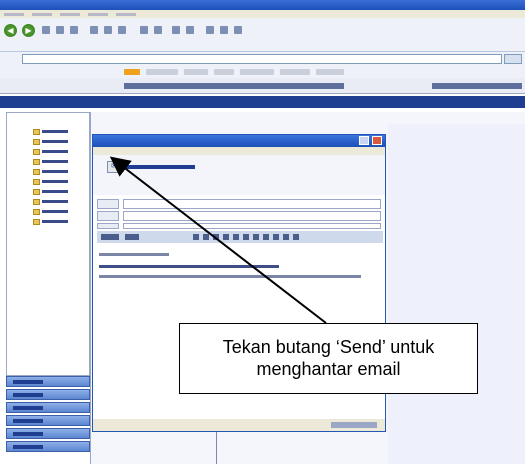  Describe the element at coordinates (48, 394) in the screenshot. I see `nav-button-calendar` at that location.